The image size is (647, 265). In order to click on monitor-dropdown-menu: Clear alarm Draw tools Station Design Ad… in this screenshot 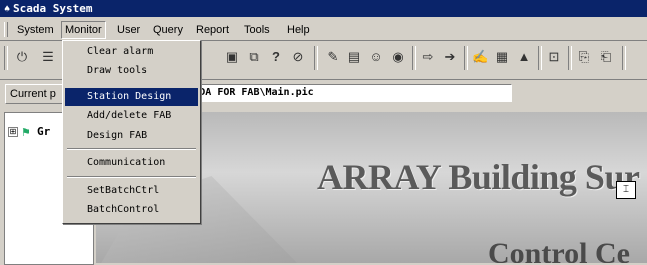, I will do `click(131, 132)`.